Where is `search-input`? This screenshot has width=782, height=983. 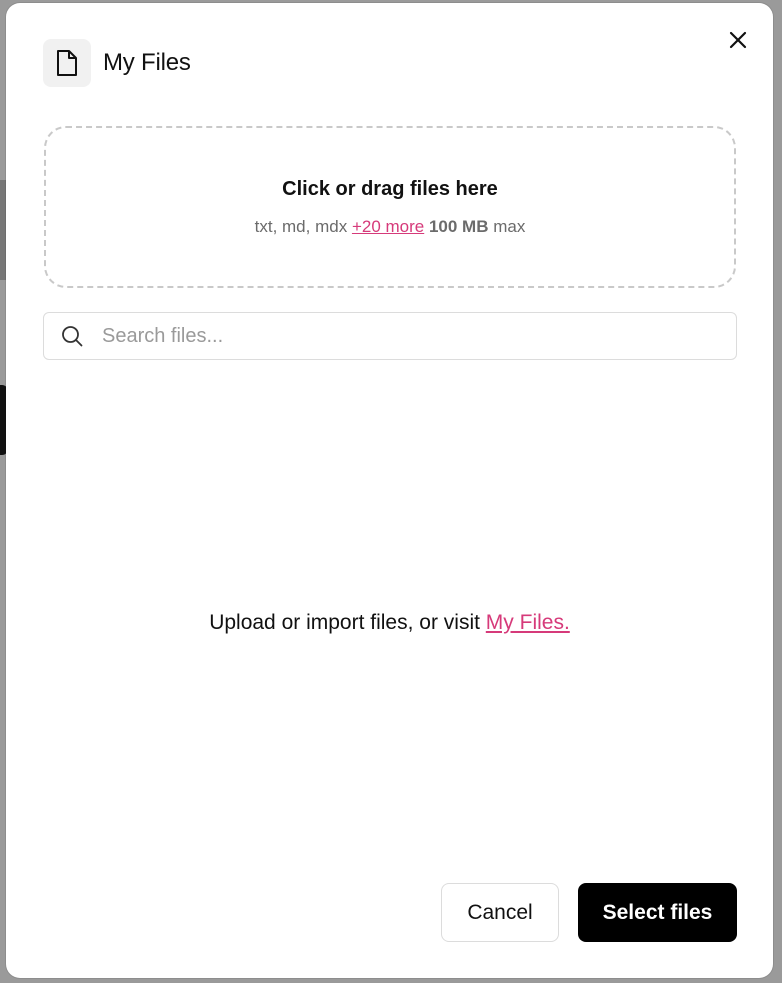 search-input is located at coordinates (418, 336).